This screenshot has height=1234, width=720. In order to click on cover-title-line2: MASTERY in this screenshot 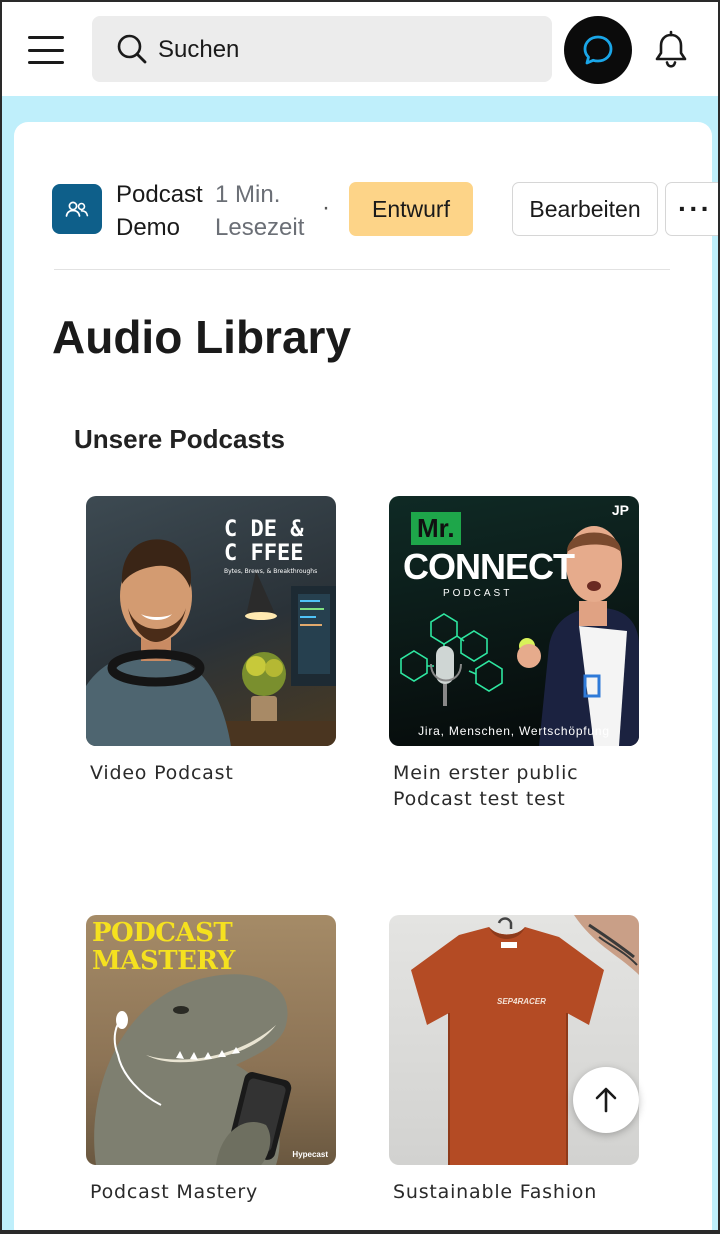, I will do `click(163, 961)`.